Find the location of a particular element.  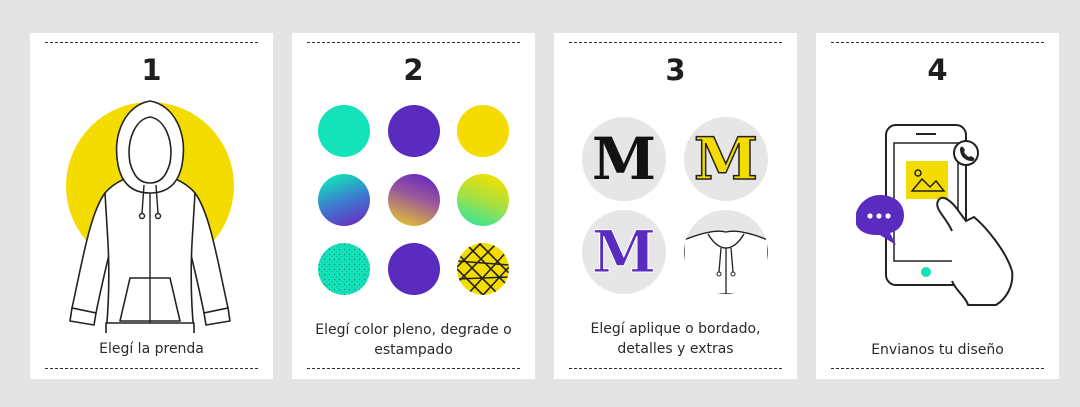

swatch-solid-yellow is located at coordinates (483, 131).